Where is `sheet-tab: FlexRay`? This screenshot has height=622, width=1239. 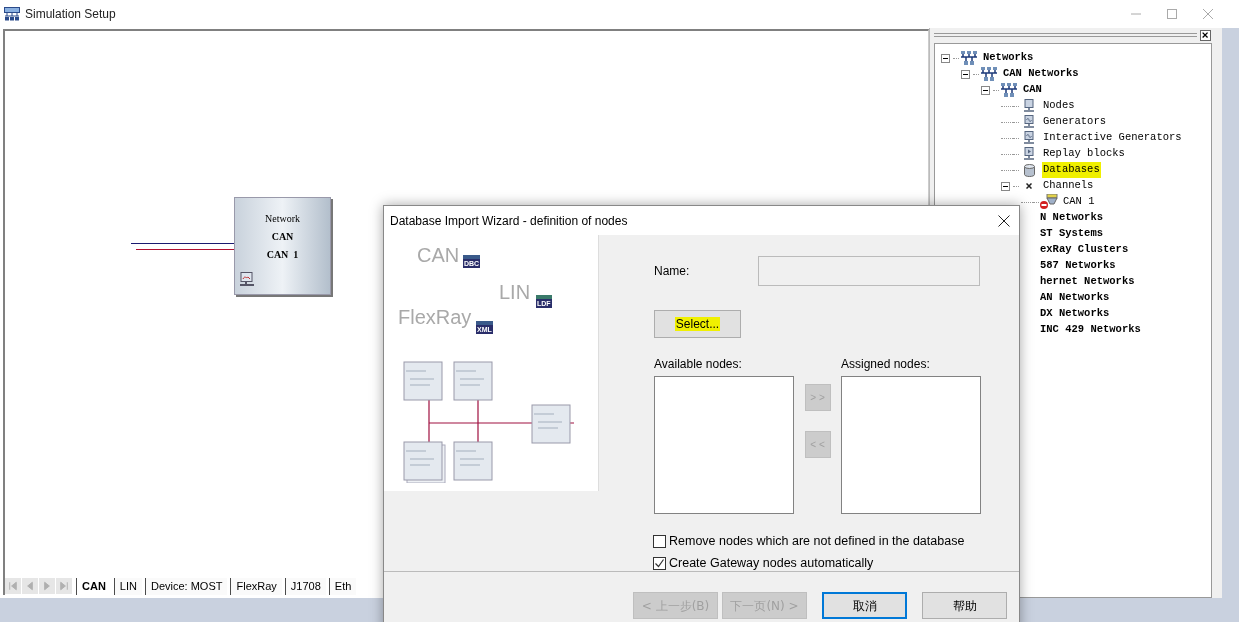
sheet-tab: FlexRay is located at coordinates (256, 586).